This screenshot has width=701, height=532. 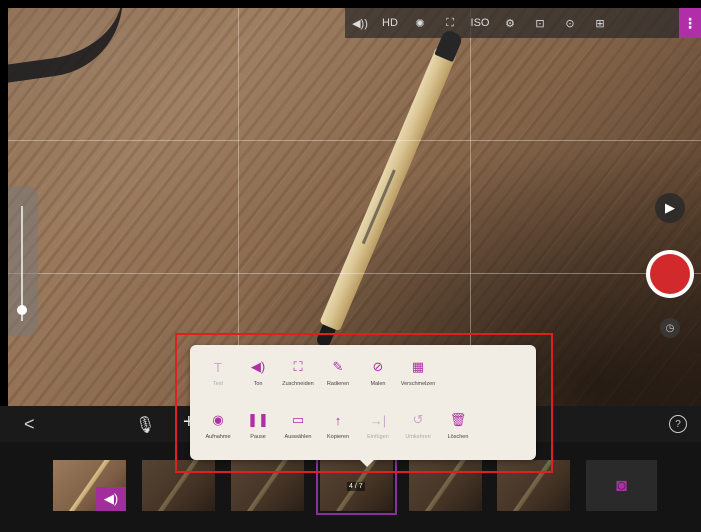 What do you see at coordinates (678, 424) in the screenshot?
I see `help-icon: ?` at bounding box center [678, 424].